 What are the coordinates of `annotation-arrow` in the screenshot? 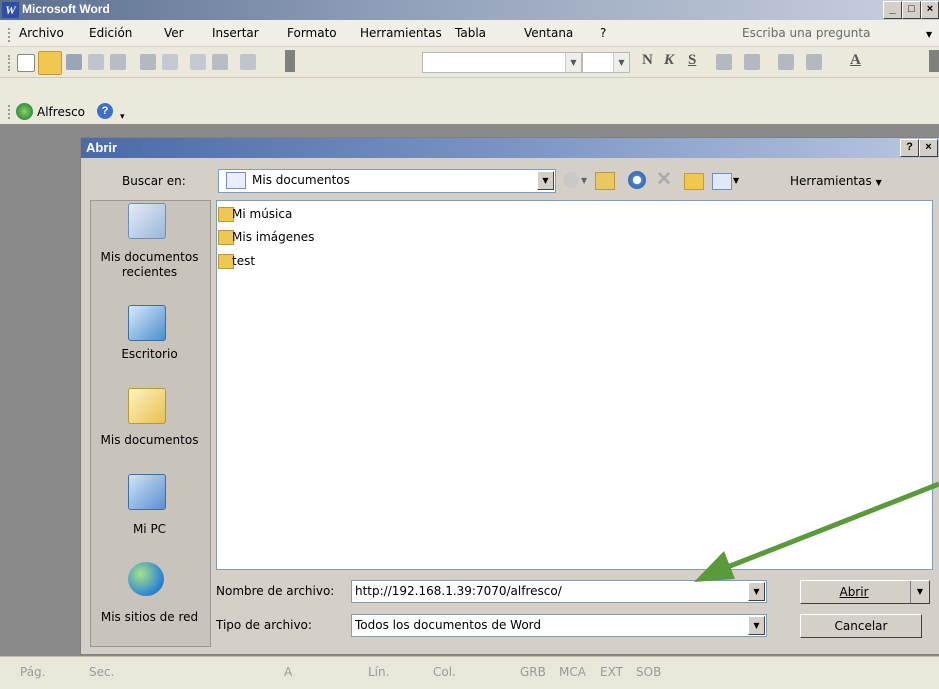 It's located at (816, 531).